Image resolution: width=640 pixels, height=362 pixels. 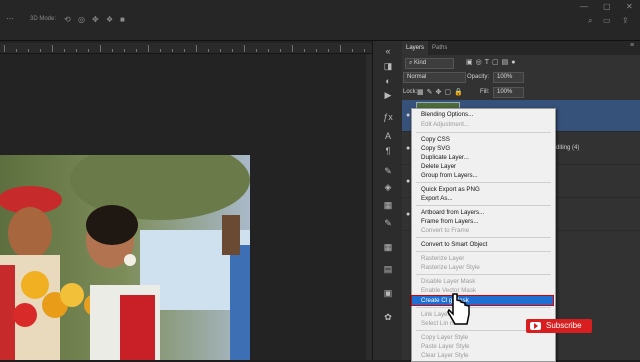 What do you see at coordinates (445, 230) in the screenshot?
I see `menu-item-convert-to-frame: Convert to Frame` at bounding box center [445, 230].